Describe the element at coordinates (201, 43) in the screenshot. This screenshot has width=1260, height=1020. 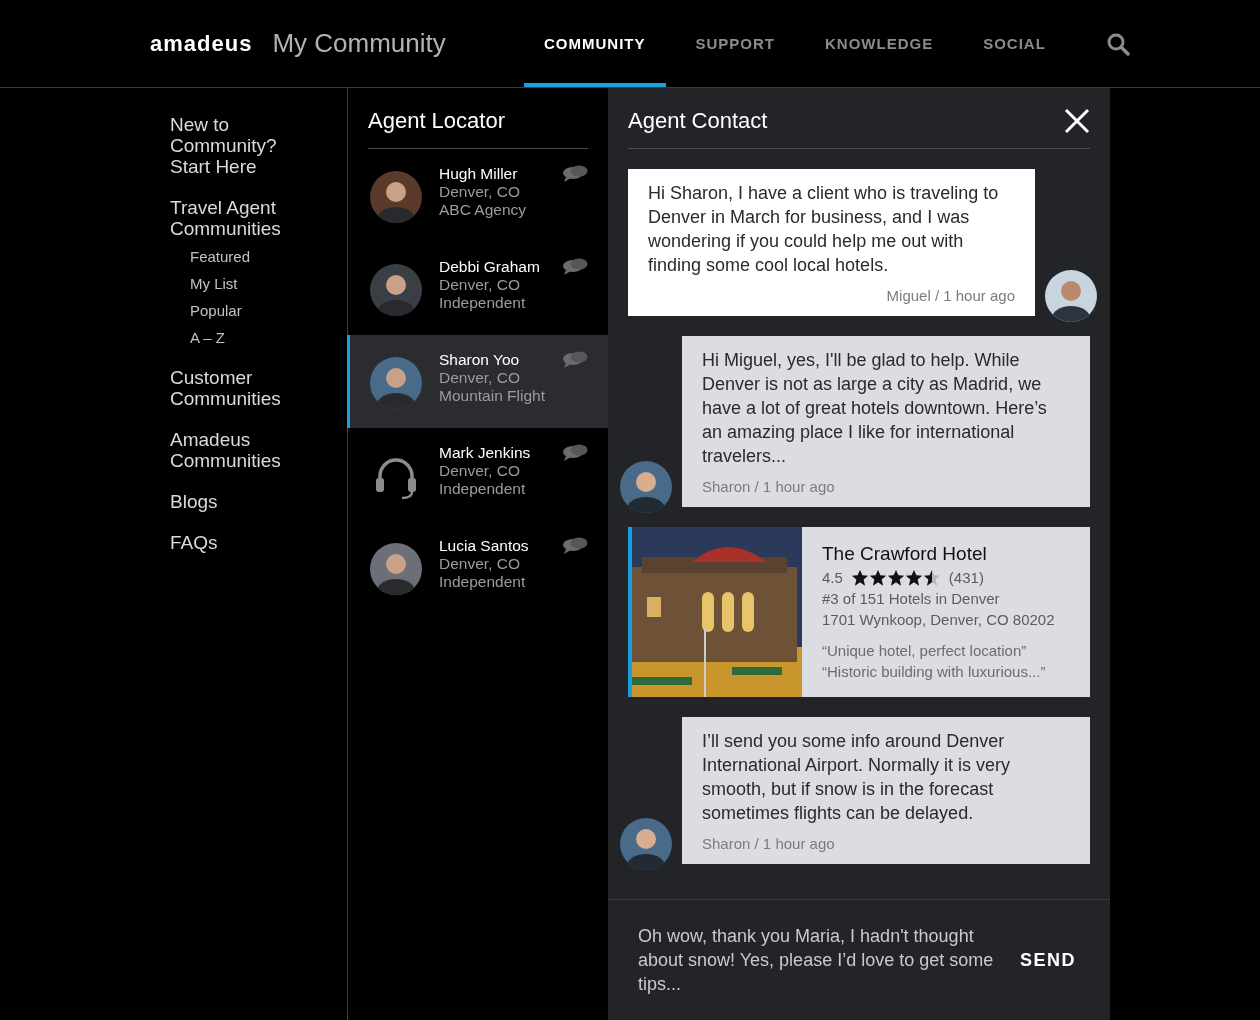
I see `brand-logo: amadeus` at that location.